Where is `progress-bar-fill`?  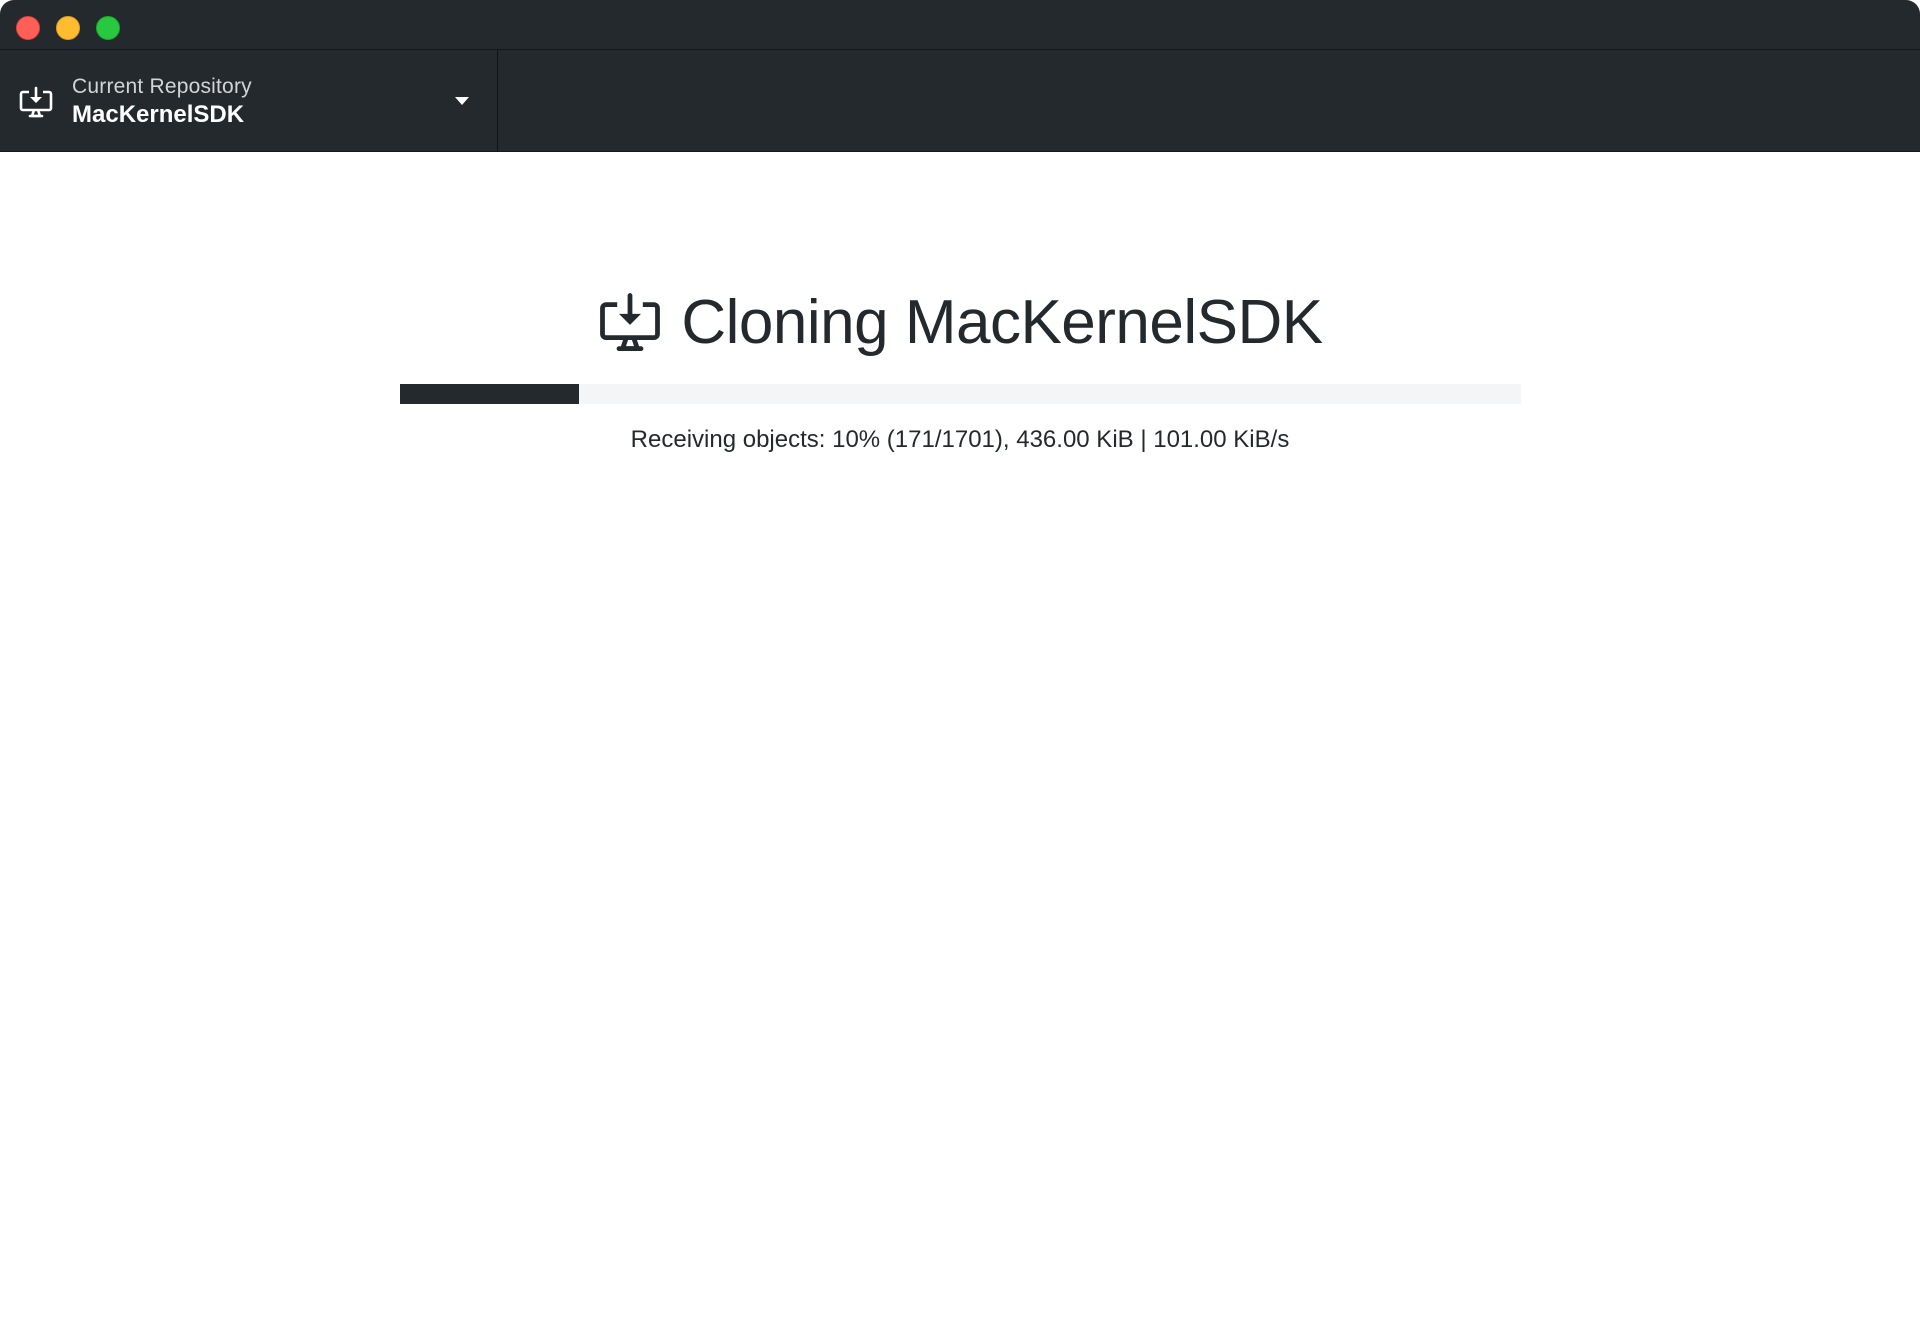 progress-bar-fill is located at coordinates (490, 394).